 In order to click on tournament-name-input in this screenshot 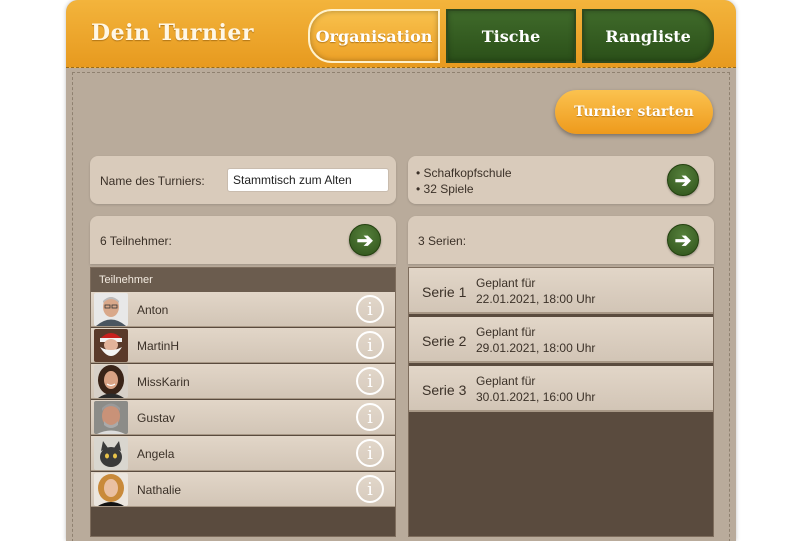, I will do `click(308, 180)`.